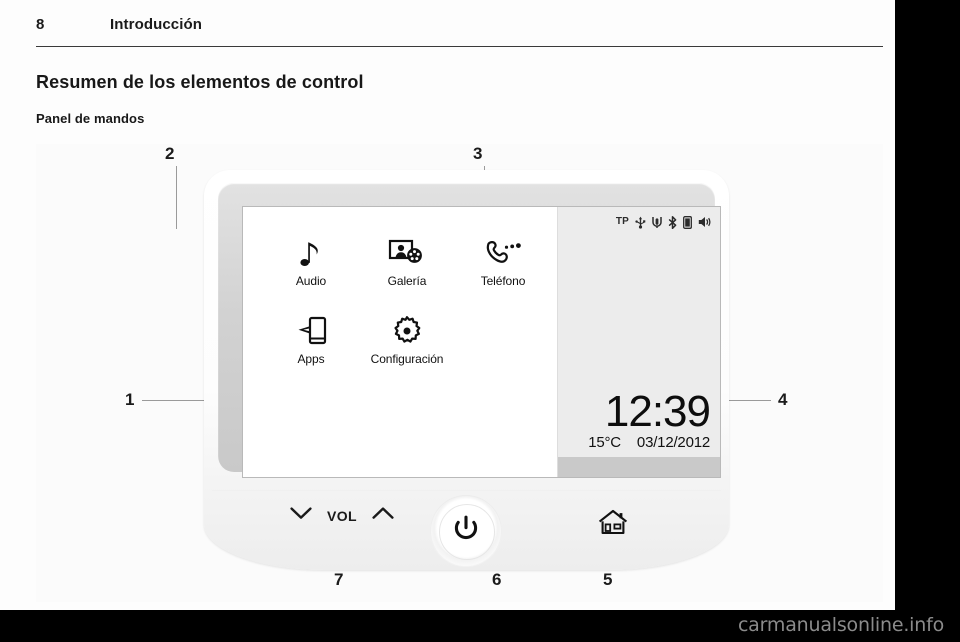 The image size is (960, 642). What do you see at coordinates (657, 222) in the screenshot?
I see `mute-microphone-icon` at bounding box center [657, 222].